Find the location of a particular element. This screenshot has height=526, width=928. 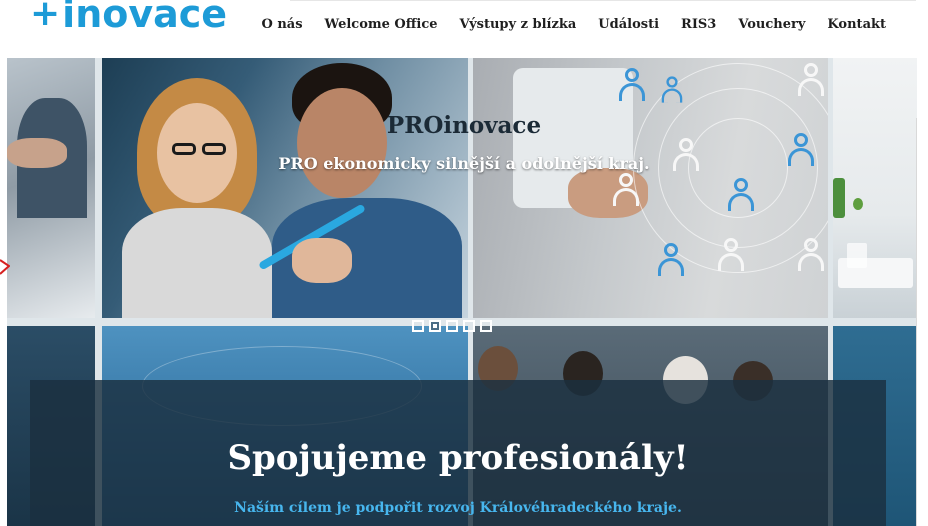

nav-item-ris3: RIS3 is located at coordinates (698, 24).